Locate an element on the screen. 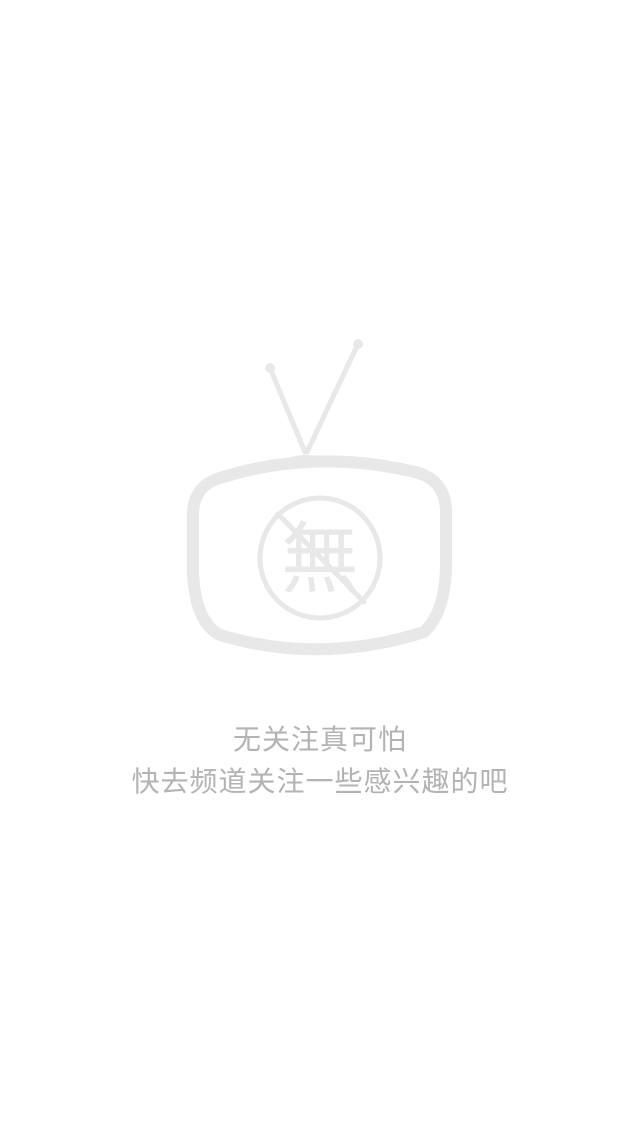  empty-subtitle: 快去频道关注一些感兴趣的吧 is located at coordinates (320, 781).